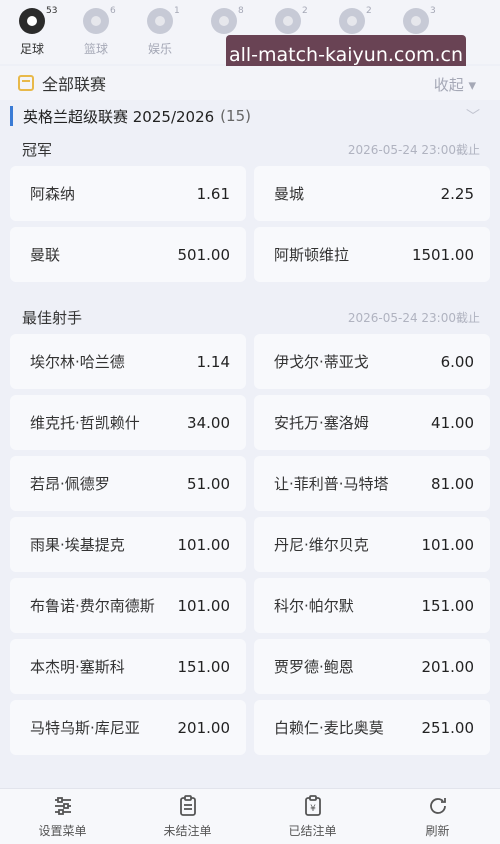  What do you see at coordinates (119, 116) in the screenshot?
I see `league-name: 英格兰超级联赛 2025/2026` at bounding box center [119, 116].